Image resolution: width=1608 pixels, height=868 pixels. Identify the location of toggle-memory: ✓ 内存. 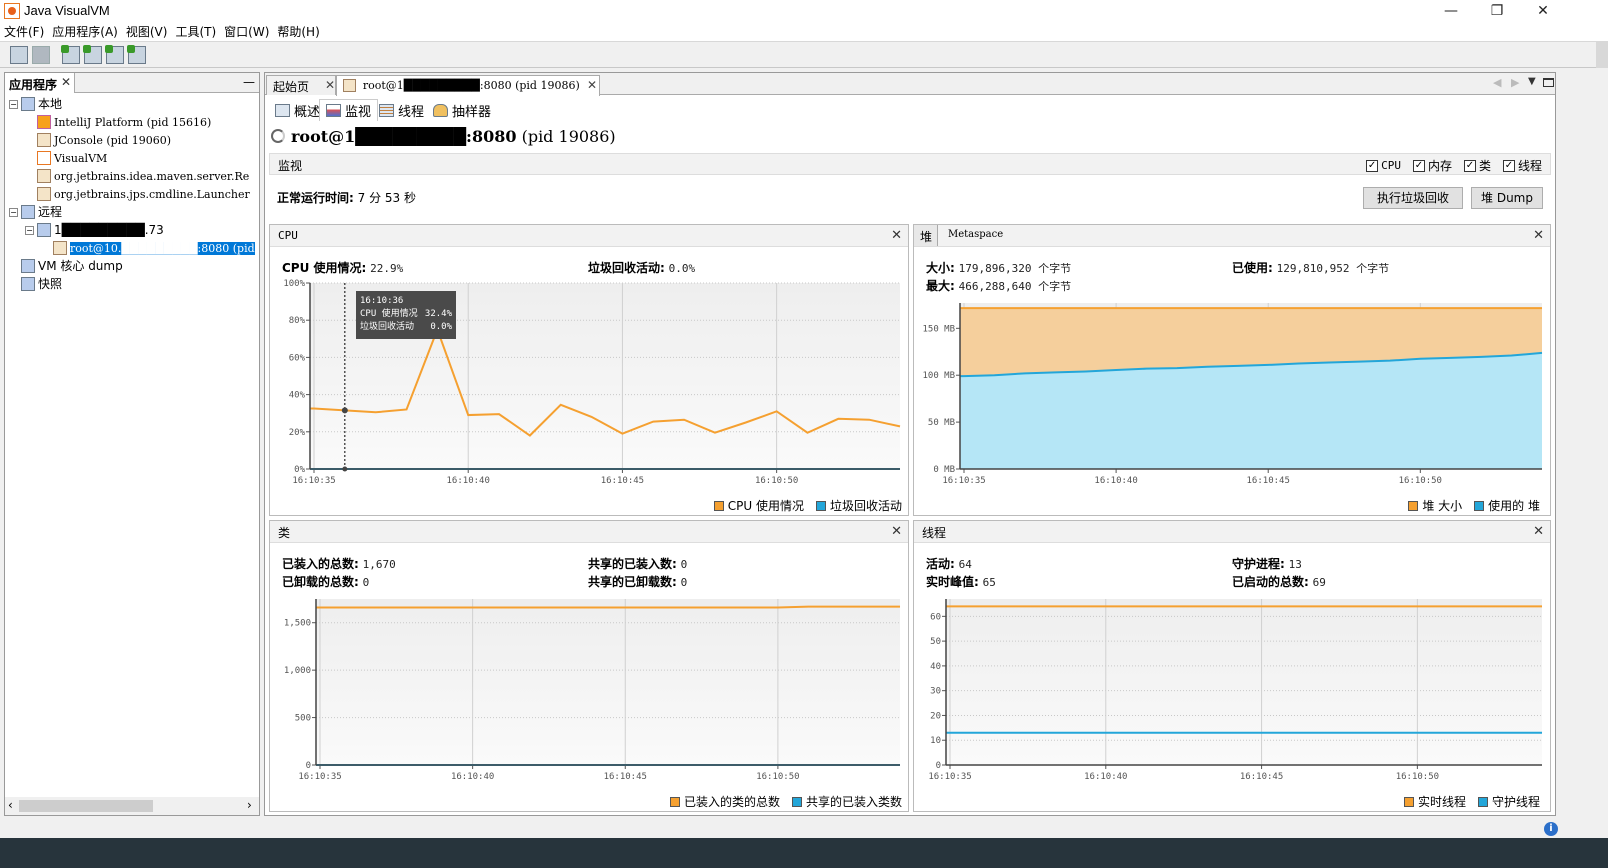
(1432, 165).